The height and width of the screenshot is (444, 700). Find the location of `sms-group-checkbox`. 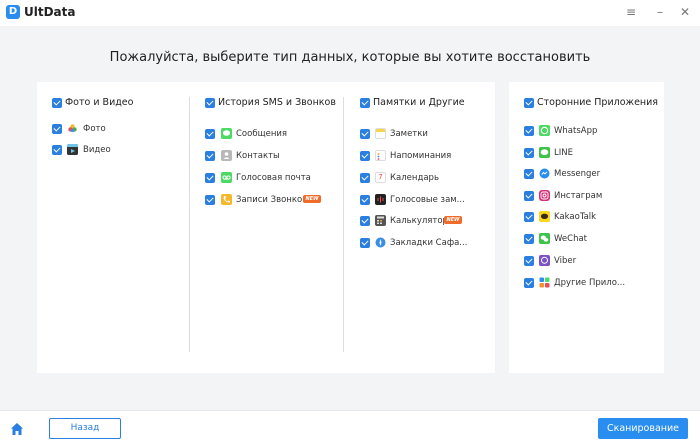

sms-group-checkbox is located at coordinates (210, 103).